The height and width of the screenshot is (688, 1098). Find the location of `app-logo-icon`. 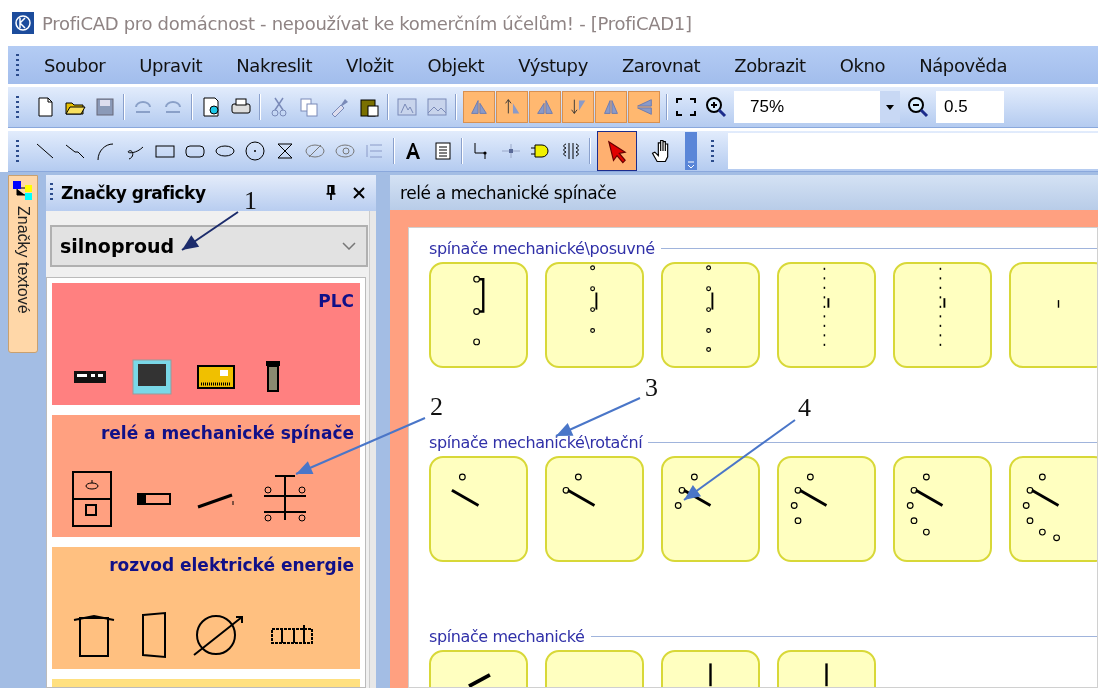

app-logo-icon is located at coordinates (23, 23).